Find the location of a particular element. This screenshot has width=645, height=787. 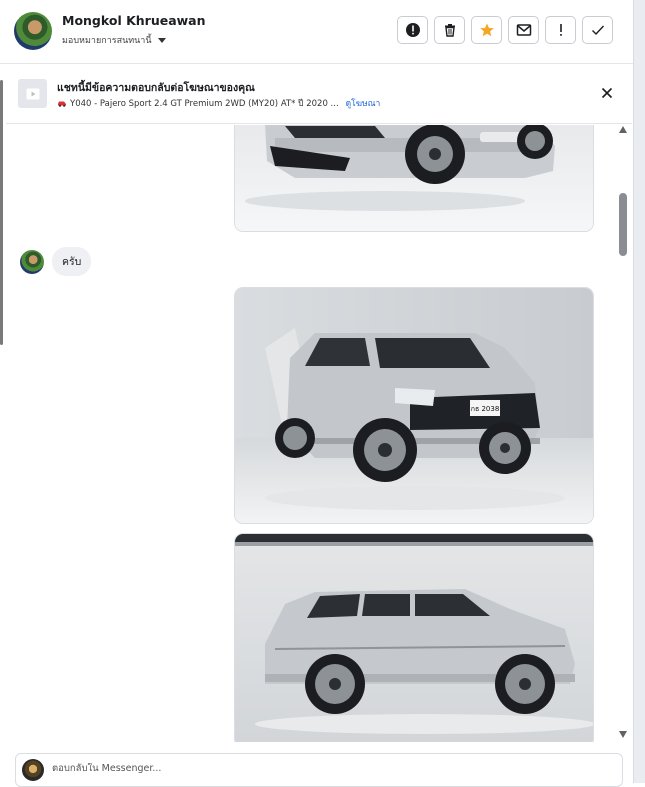

assign-label: มอบหมายการสนทนานี้ is located at coordinates (107, 41).